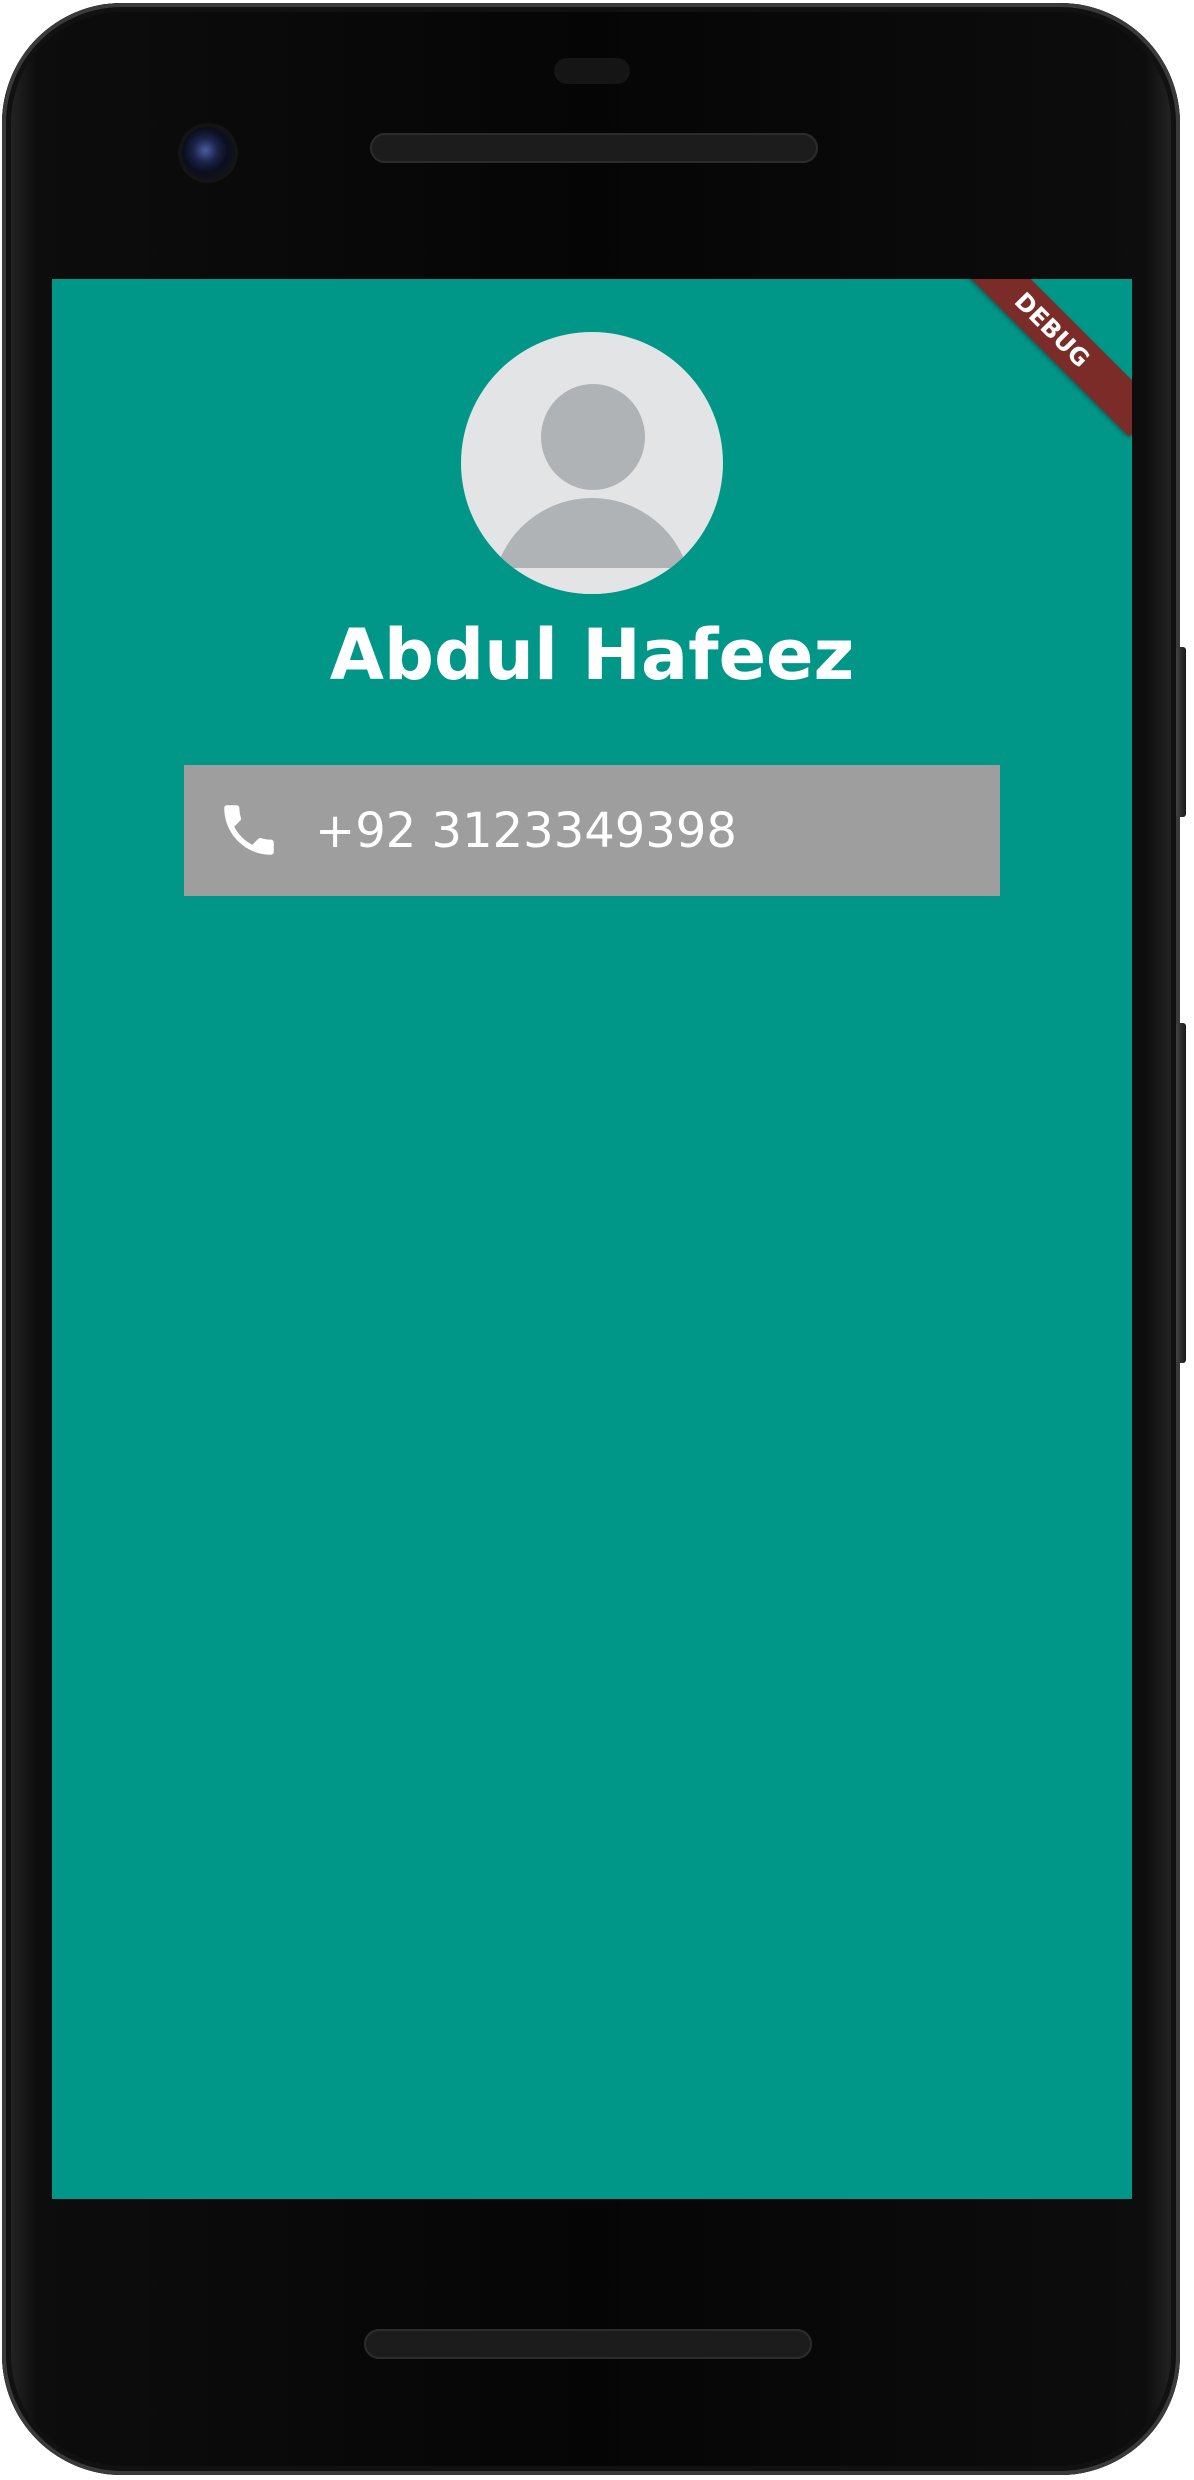  I want to click on debug-banner: DEBUG, so click(1038, 358).